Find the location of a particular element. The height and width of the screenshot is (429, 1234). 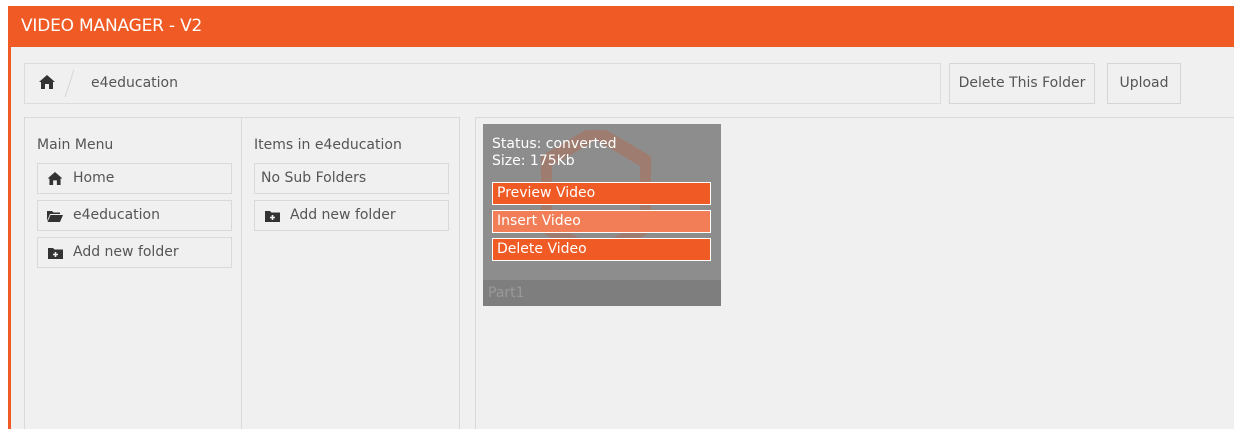

main-menu-item-e4education: e4education is located at coordinates (134, 215).